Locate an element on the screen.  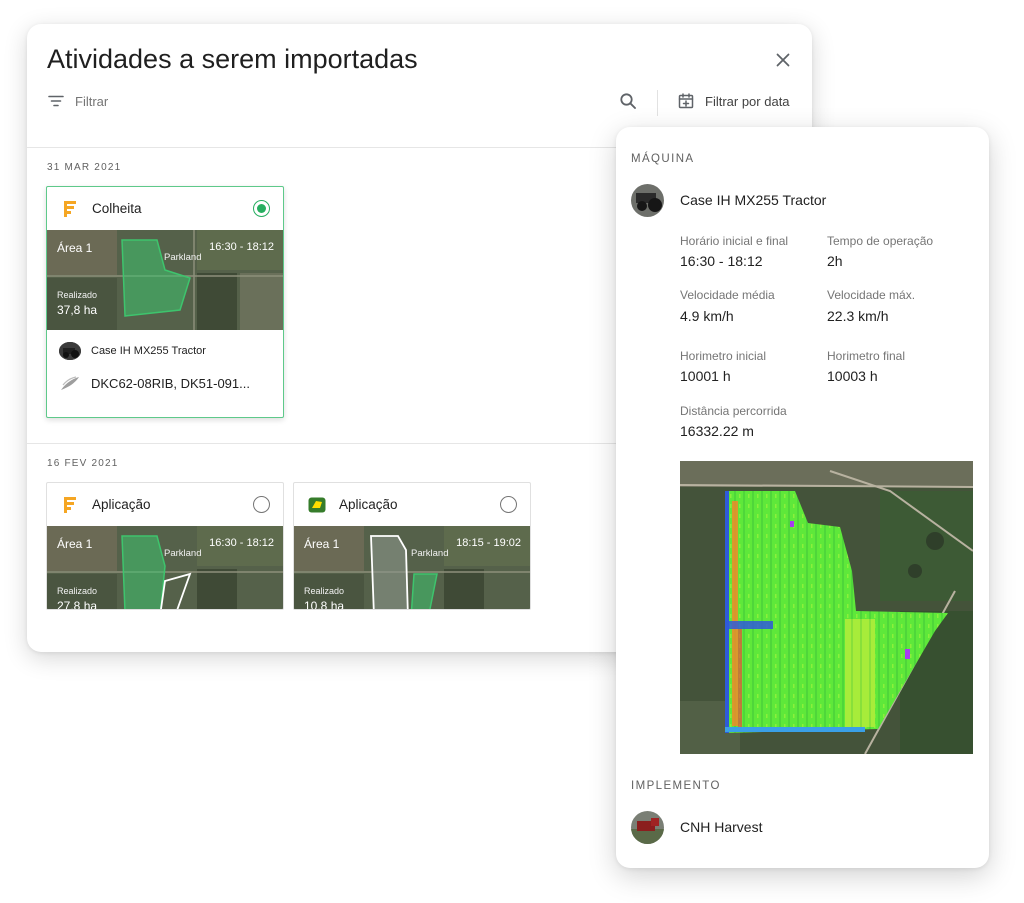
operation-path-map is located at coordinates (826, 607).